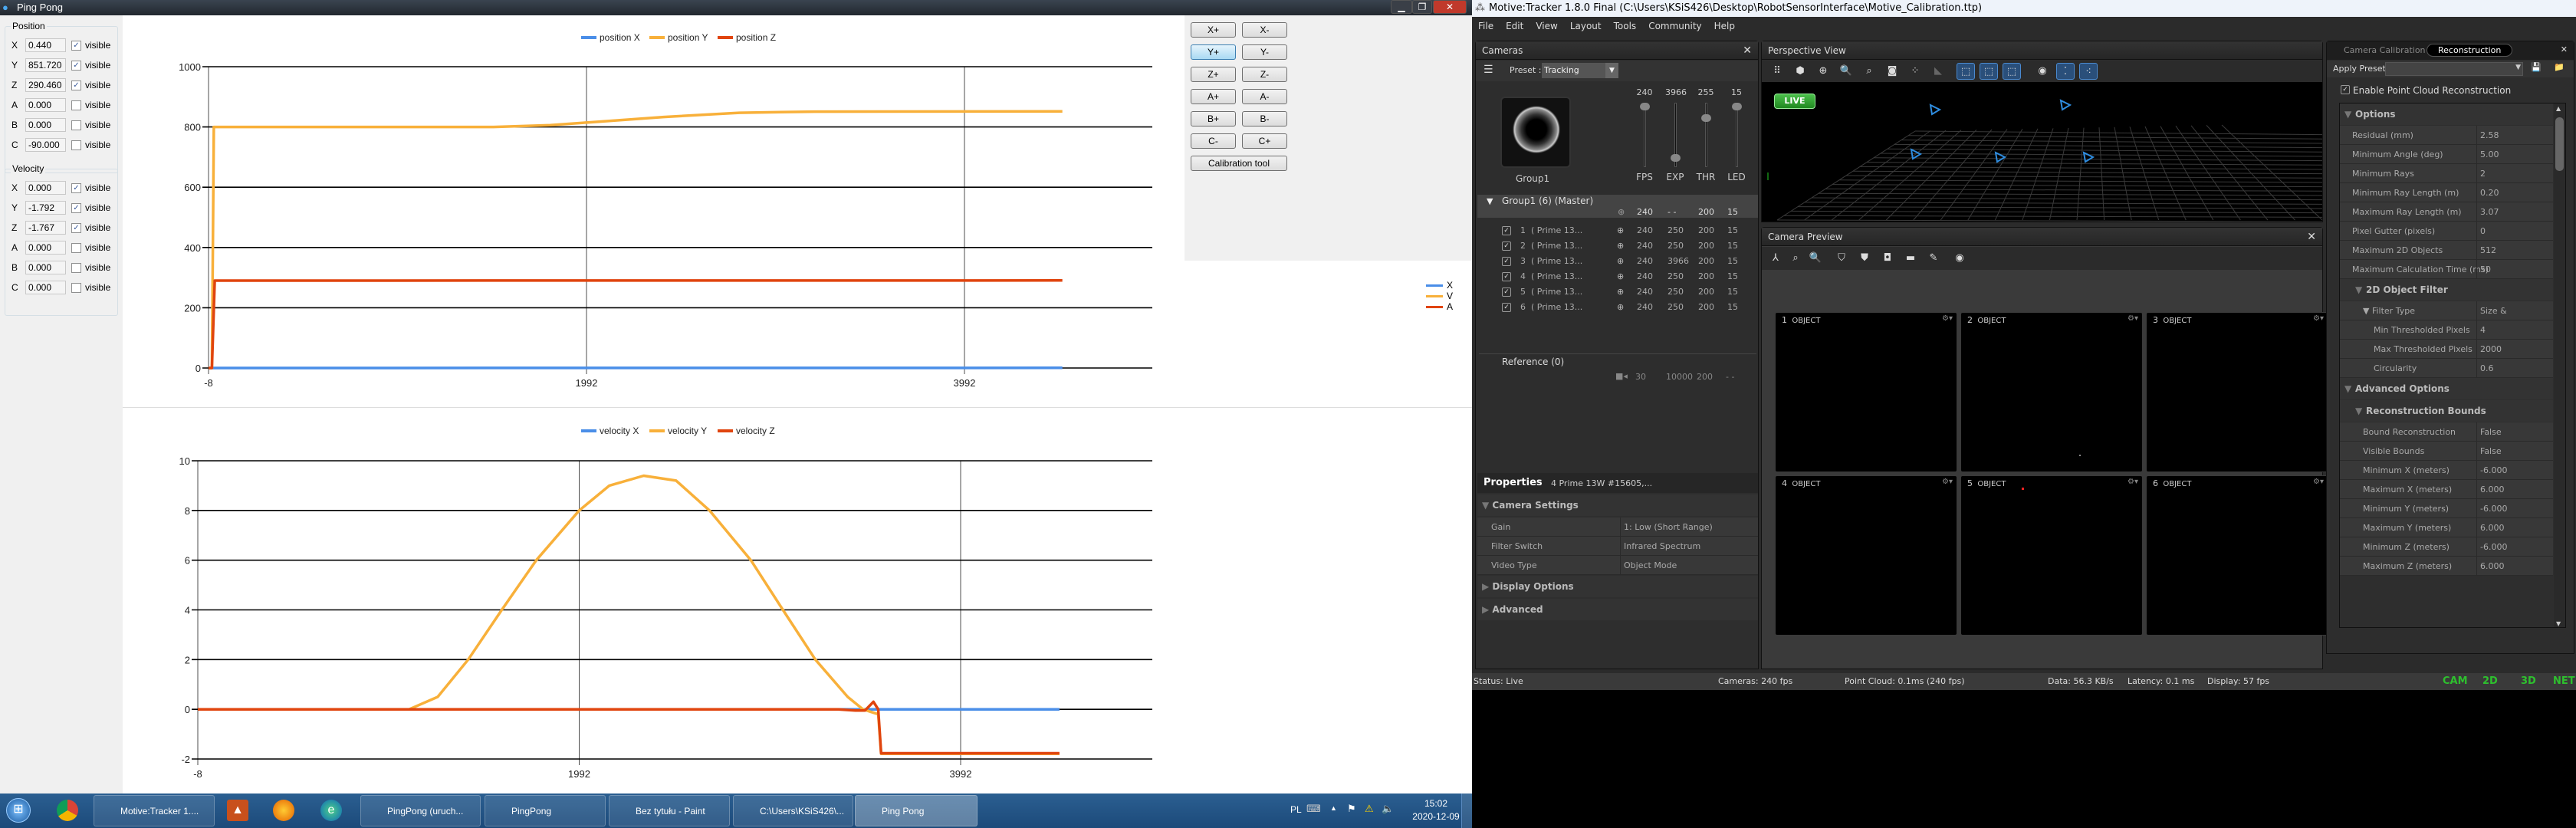  I want to click on chrome-icon, so click(67, 810).